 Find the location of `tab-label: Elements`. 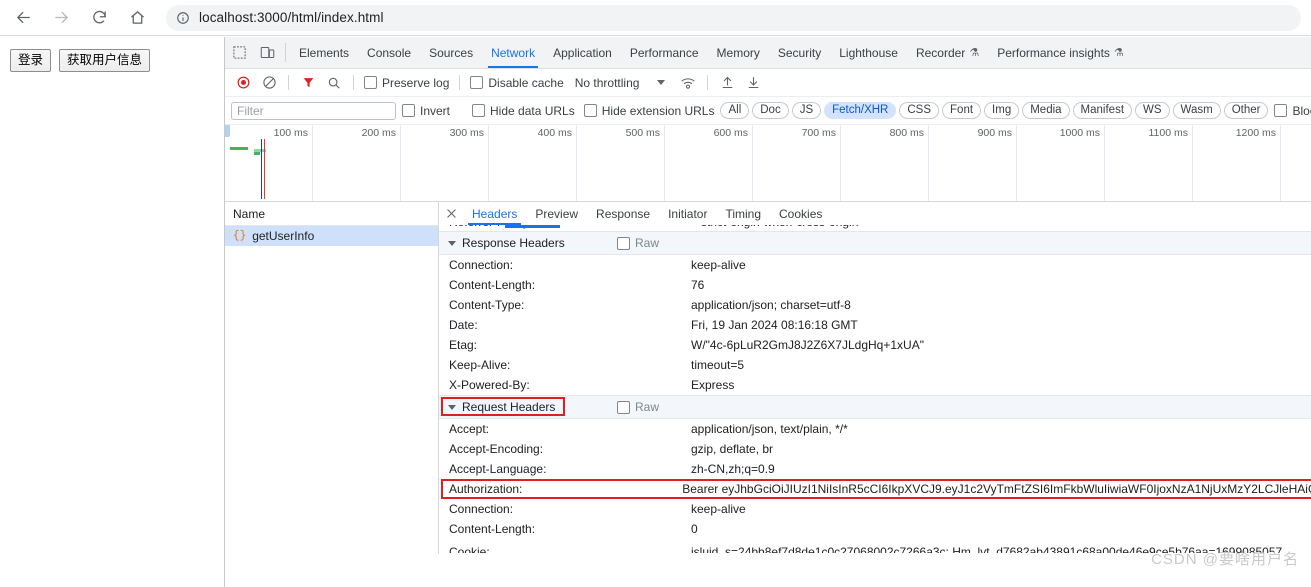

tab-label: Elements is located at coordinates (324, 52).